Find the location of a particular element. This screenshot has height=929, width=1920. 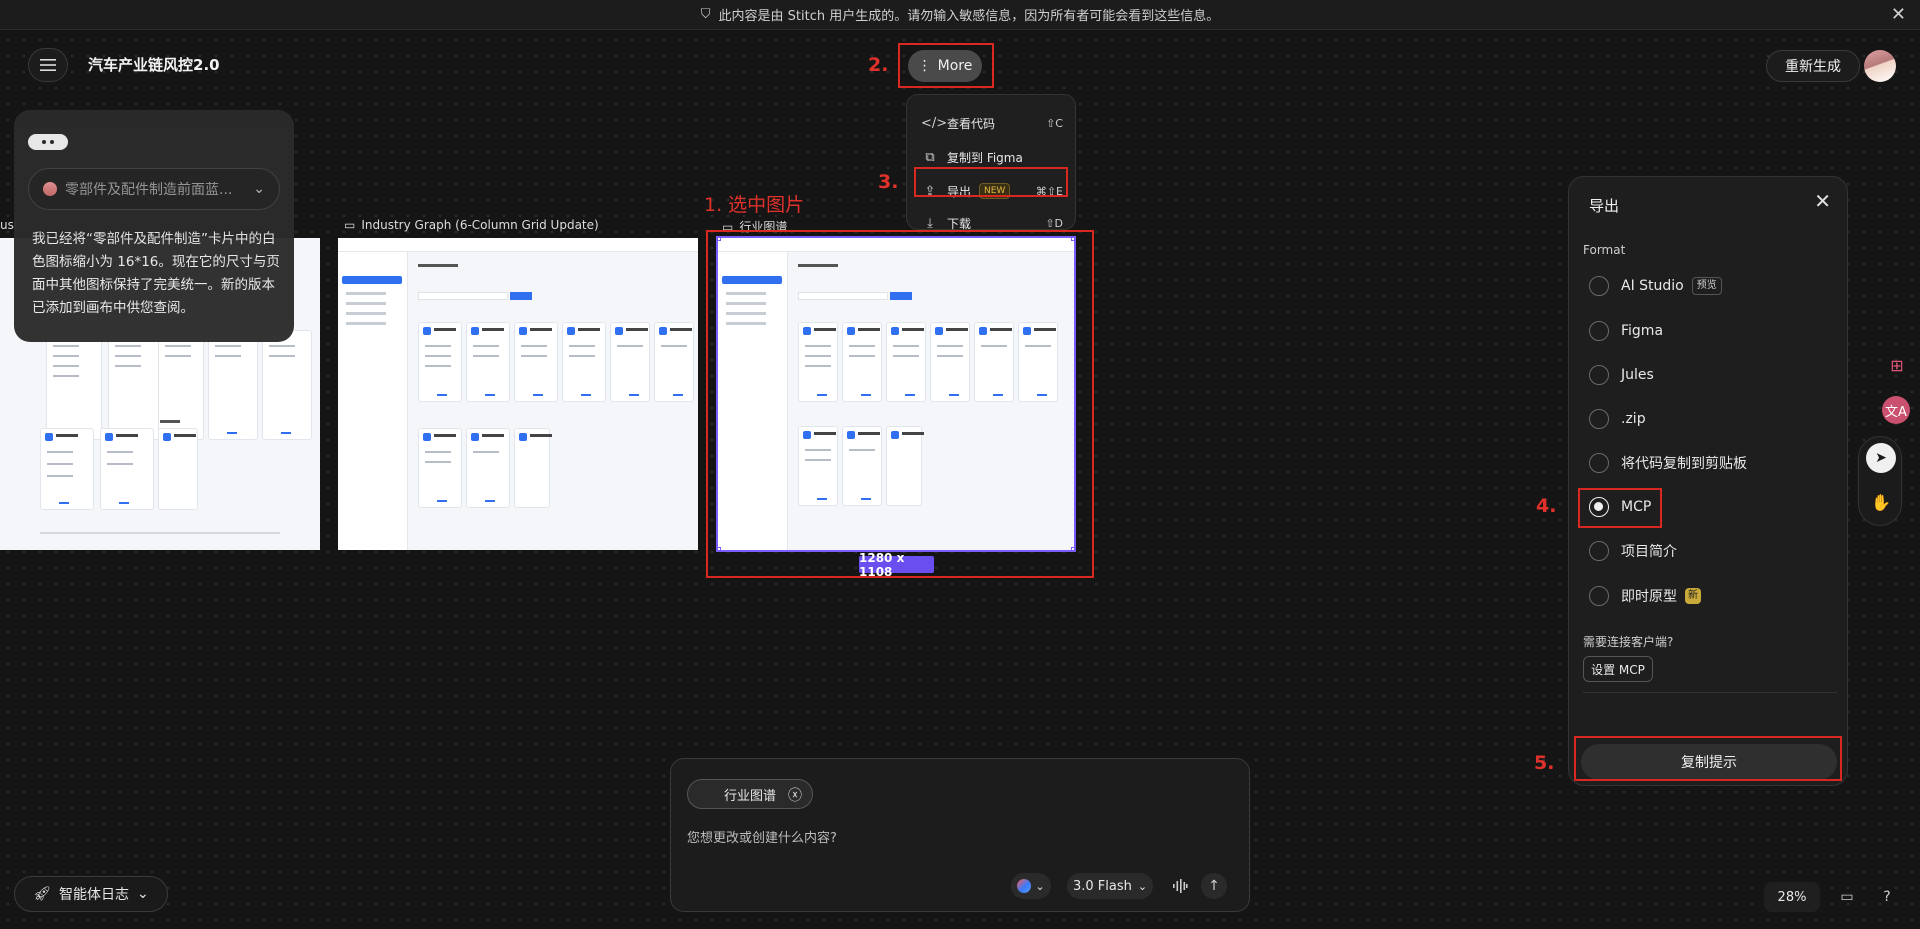

remove-chip-icon: ⓧ is located at coordinates (795, 795).